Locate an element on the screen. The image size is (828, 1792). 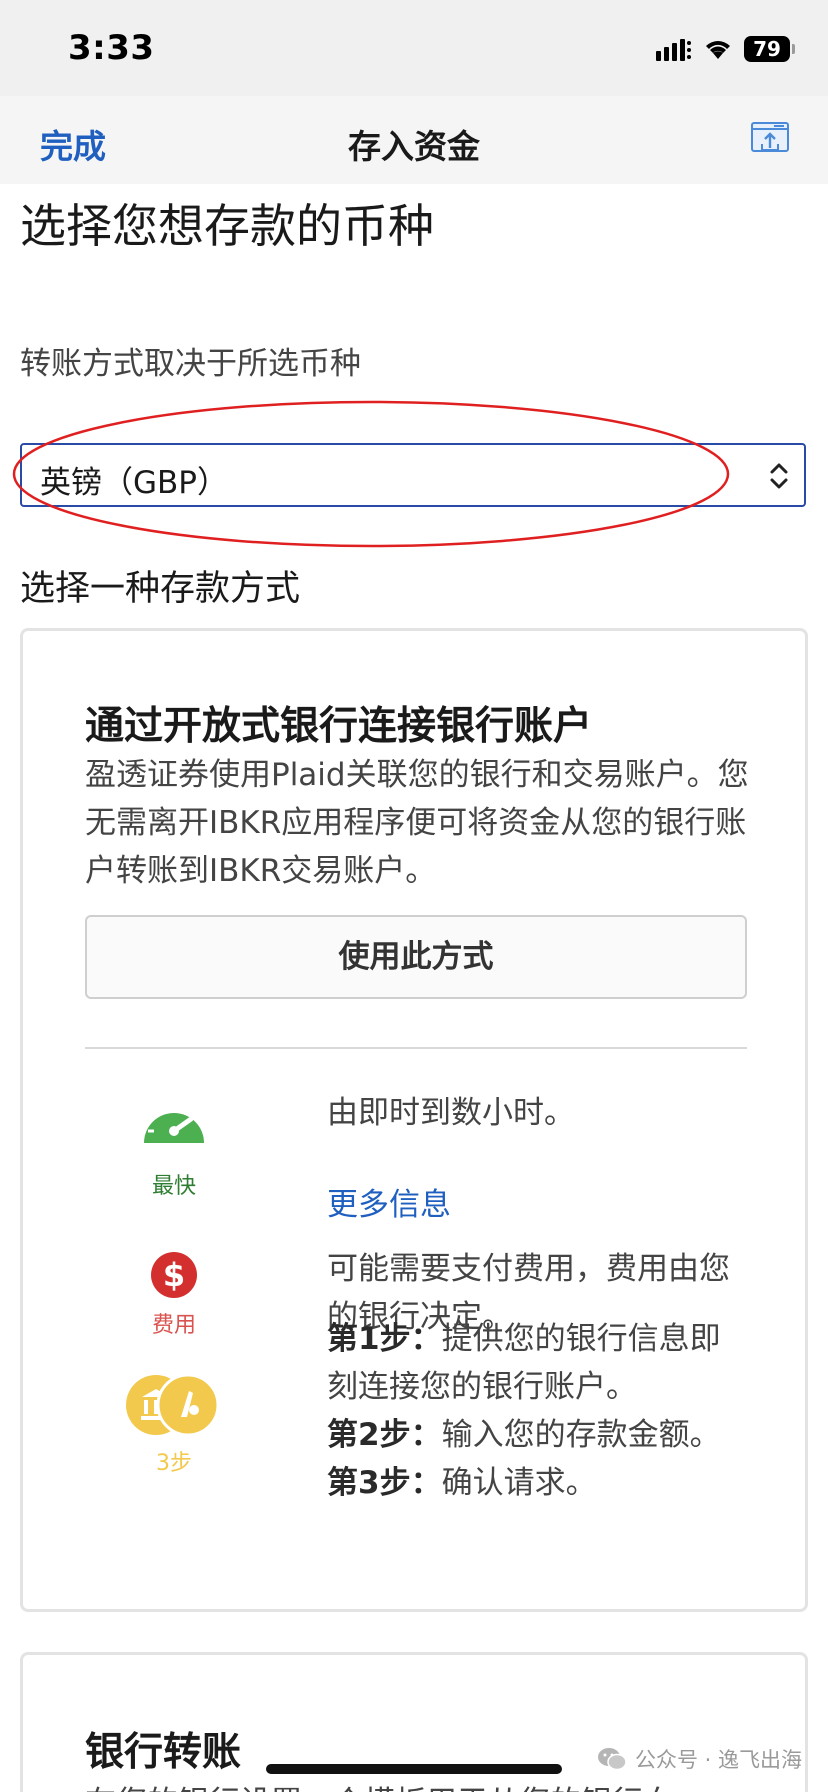
currency-hint: 转账方式取决于所选币种 is located at coordinates (190, 364).